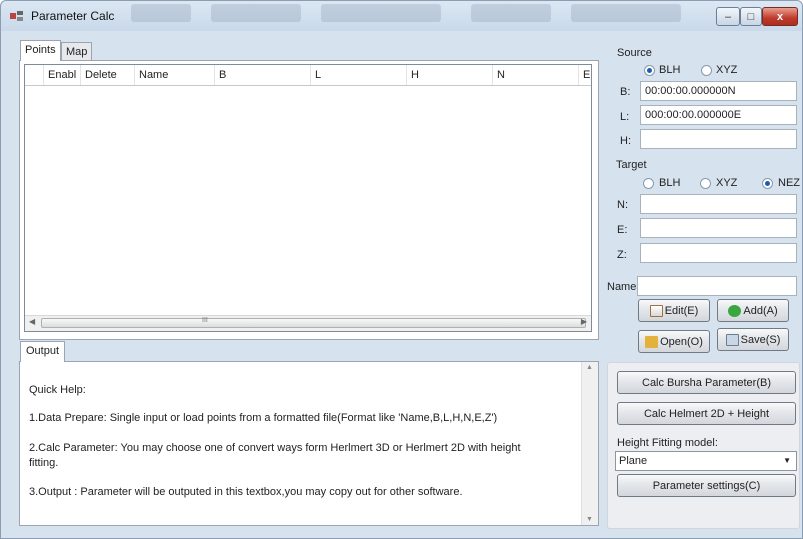 The height and width of the screenshot is (539, 803). Describe the element at coordinates (205, 320) in the screenshot. I see `scroll-grip: III` at that location.